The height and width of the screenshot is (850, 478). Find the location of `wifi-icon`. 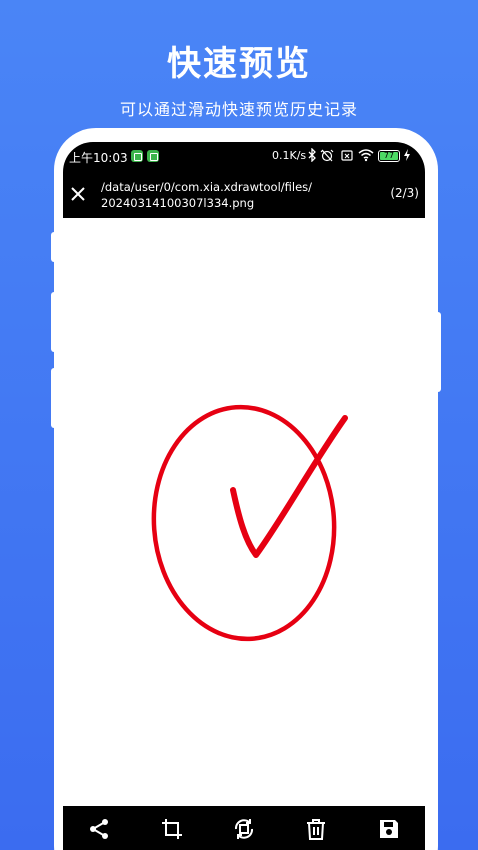

wifi-icon is located at coordinates (366, 155).